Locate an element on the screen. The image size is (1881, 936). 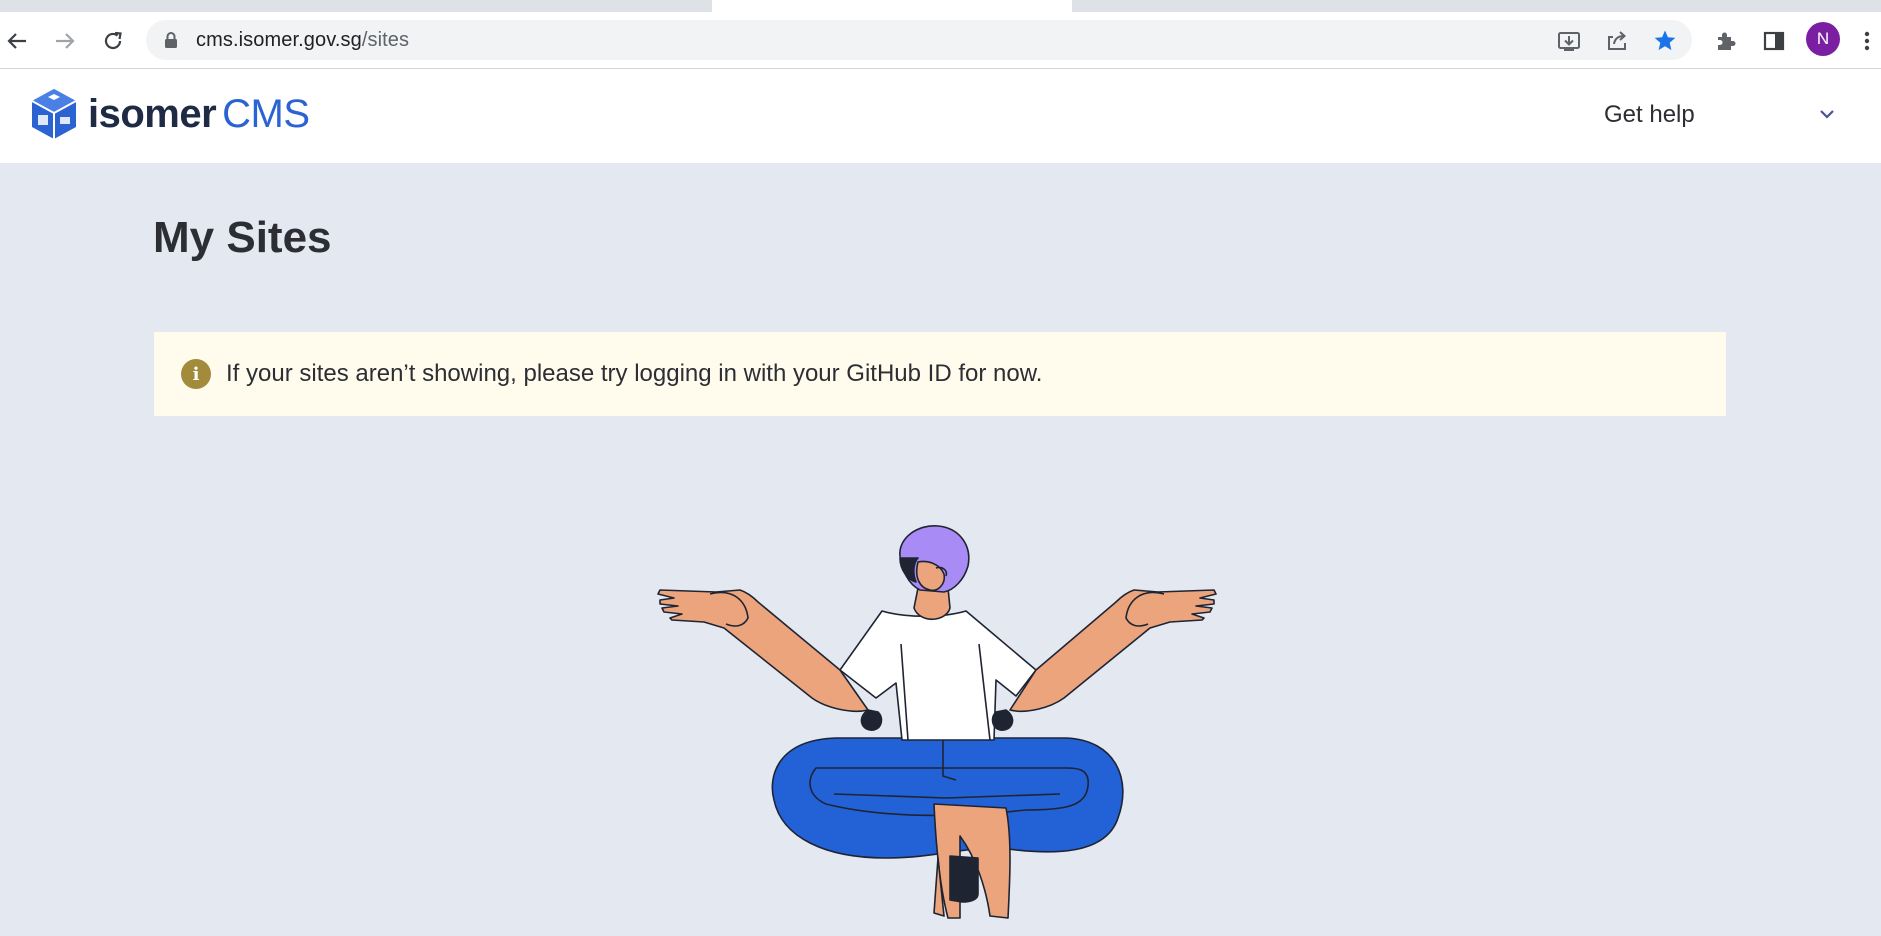
side-panel-icon is located at coordinates (1774, 41).